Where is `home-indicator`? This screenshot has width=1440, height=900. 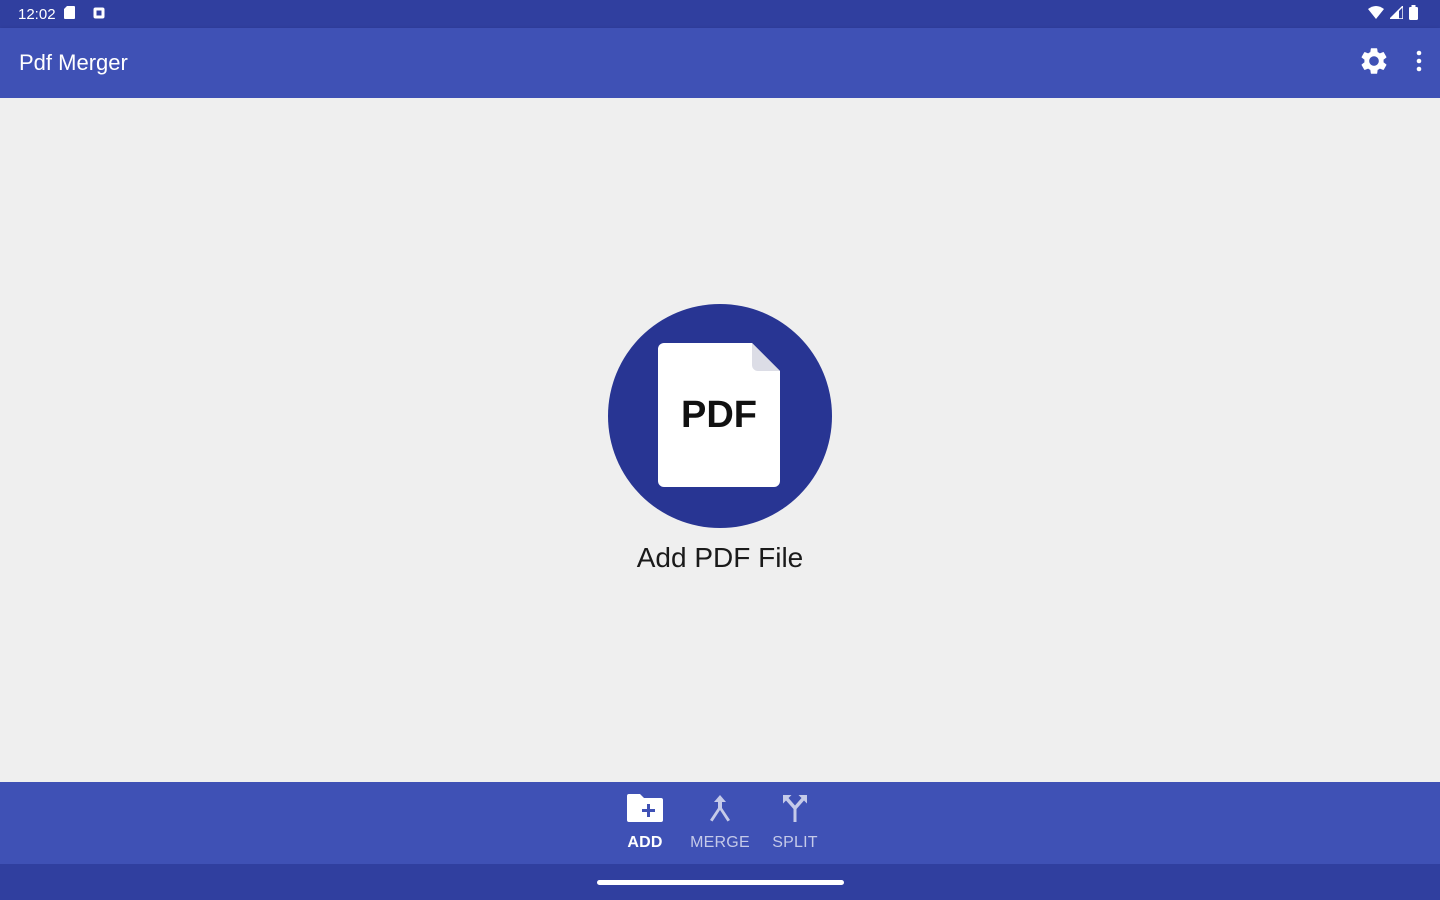 home-indicator is located at coordinates (720, 882).